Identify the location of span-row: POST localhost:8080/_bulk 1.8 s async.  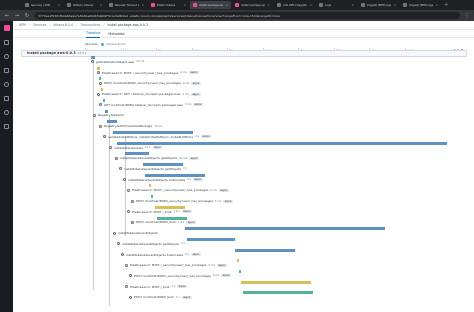
(164, 222).